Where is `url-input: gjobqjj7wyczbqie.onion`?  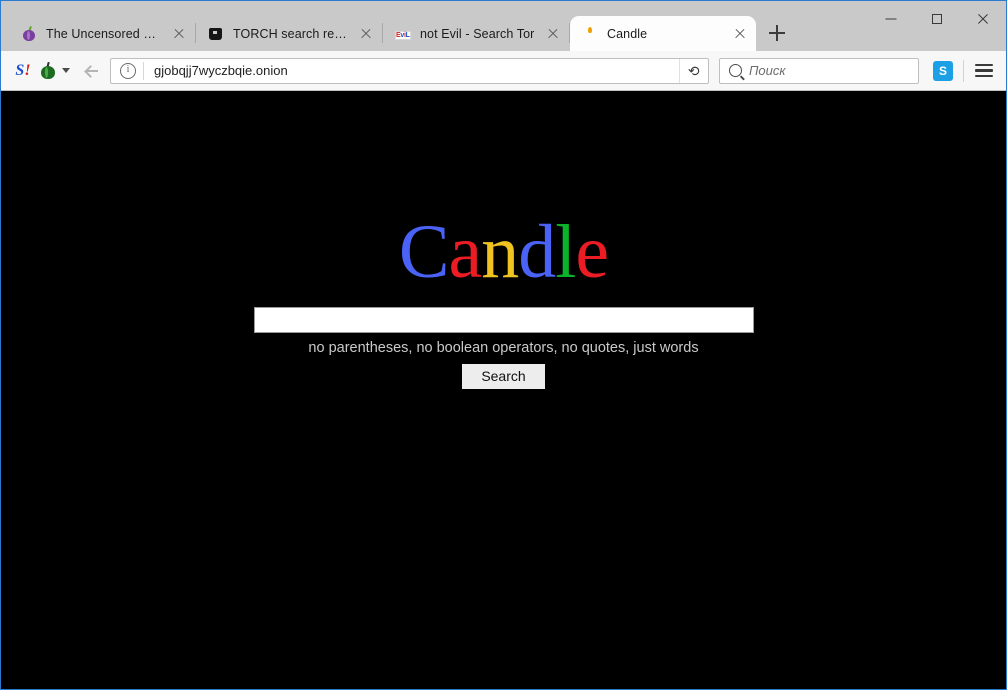 url-input: gjobqjj7wyczbqie.onion is located at coordinates (411, 70).